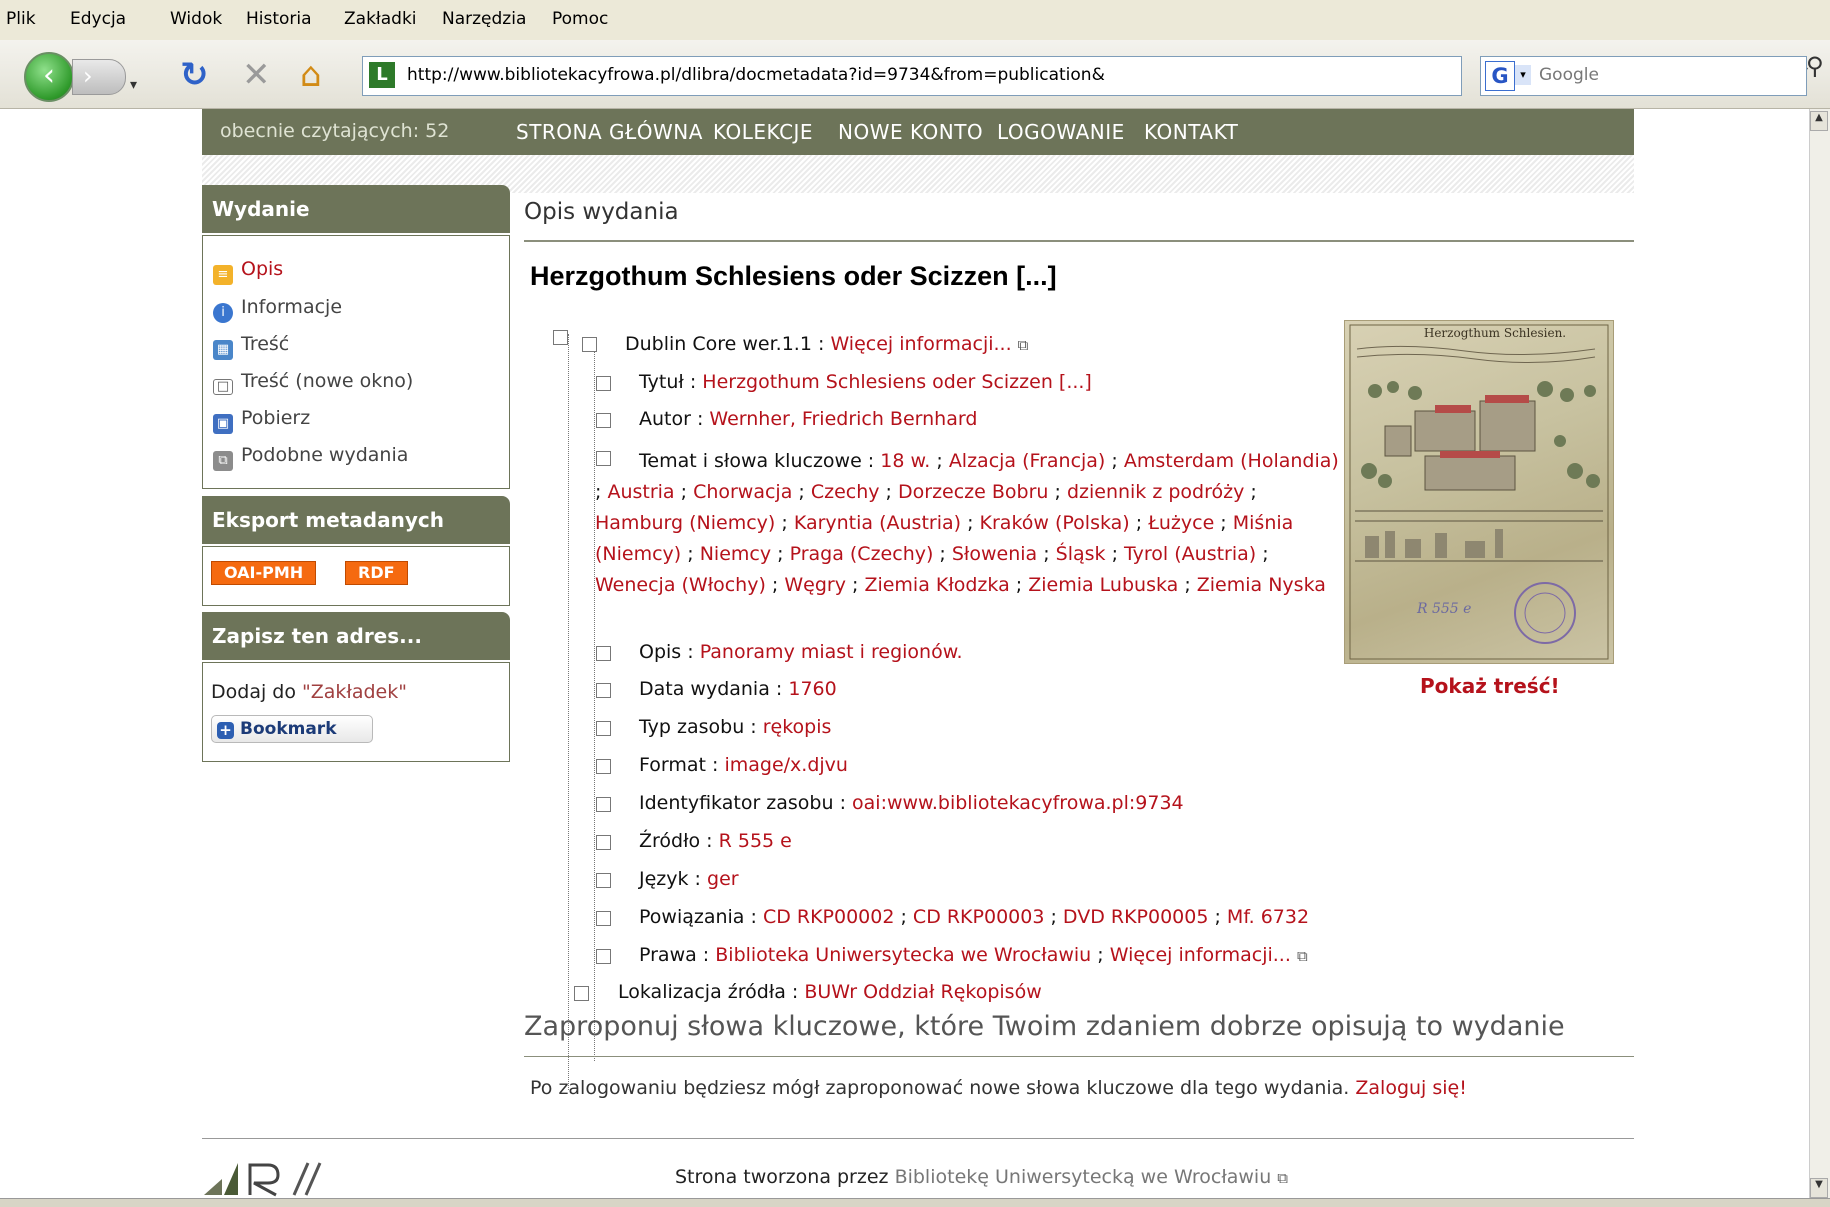 This screenshot has height=1207, width=1830. What do you see at coordinates (1231, 461) in the screenshot?
I see `subject-keyword-link: Amsterdam (Holandia)` at bounding box center [1231, 461].